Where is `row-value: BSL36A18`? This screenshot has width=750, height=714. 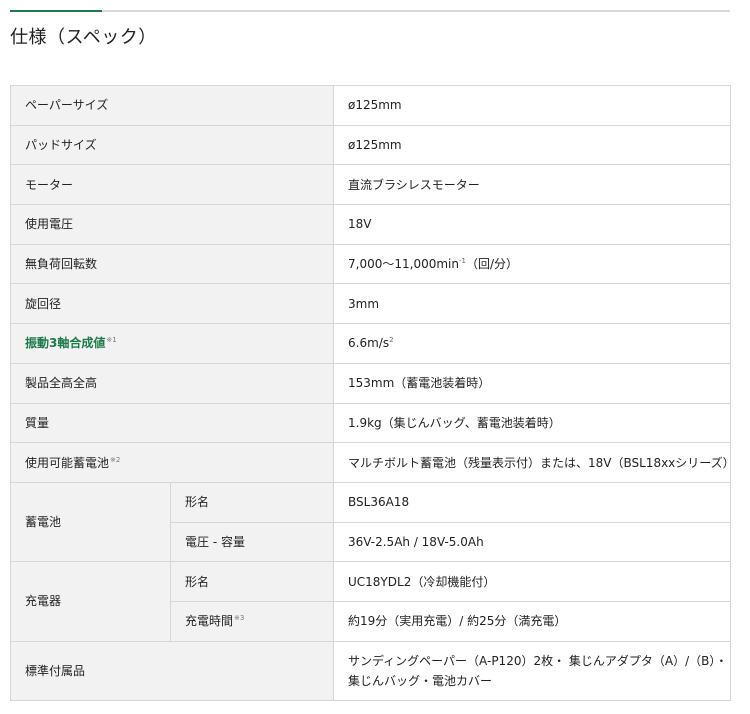 row-value: BSL36A18 is located at coordinates (532, 502).